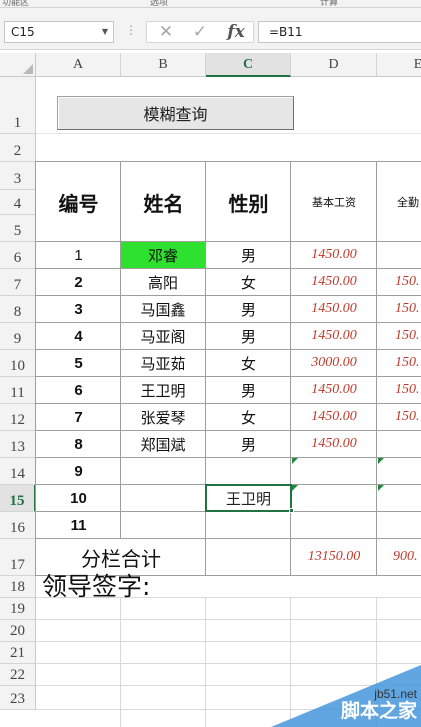 This screenshot has height=727, width=421. What do you see at coordinates (18, 105) in the screenshot?
I see `row-header-1: 1` at bounding box center [18, 105].